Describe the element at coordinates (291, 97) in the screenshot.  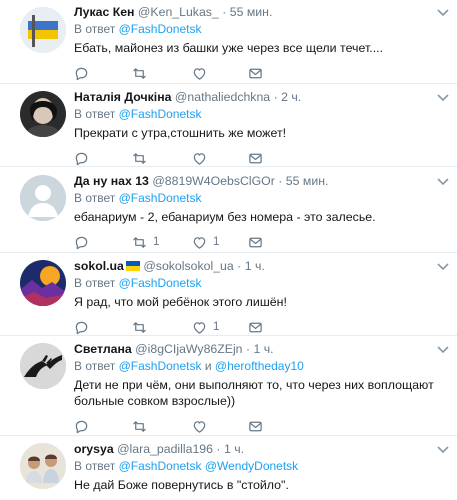
I see `timestamp: 2 ч.` at that location.